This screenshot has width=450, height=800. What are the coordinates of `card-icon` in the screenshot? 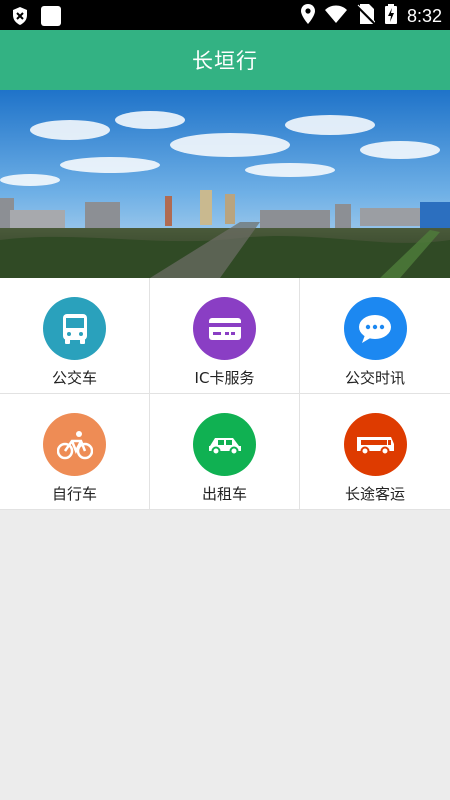 It's located at (224, 328).